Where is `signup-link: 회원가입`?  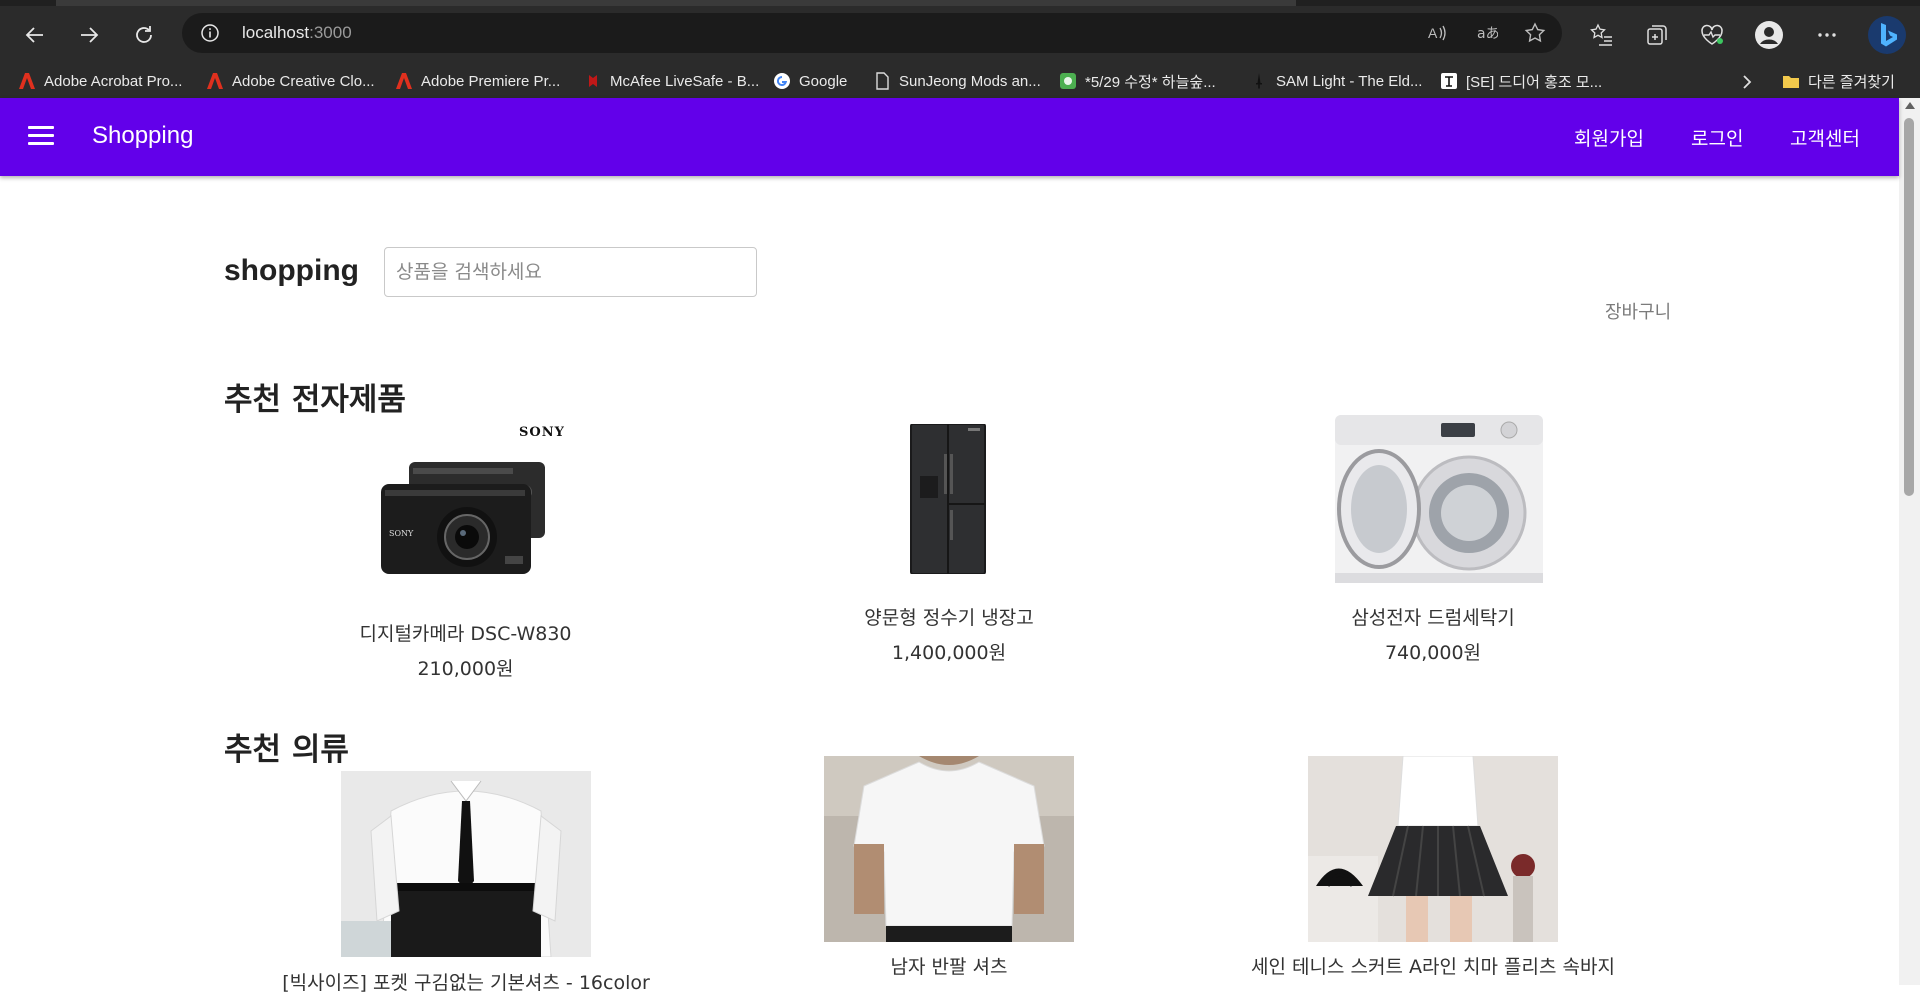
signup-link: 회원가입 is located at coordinates (1609, 137).